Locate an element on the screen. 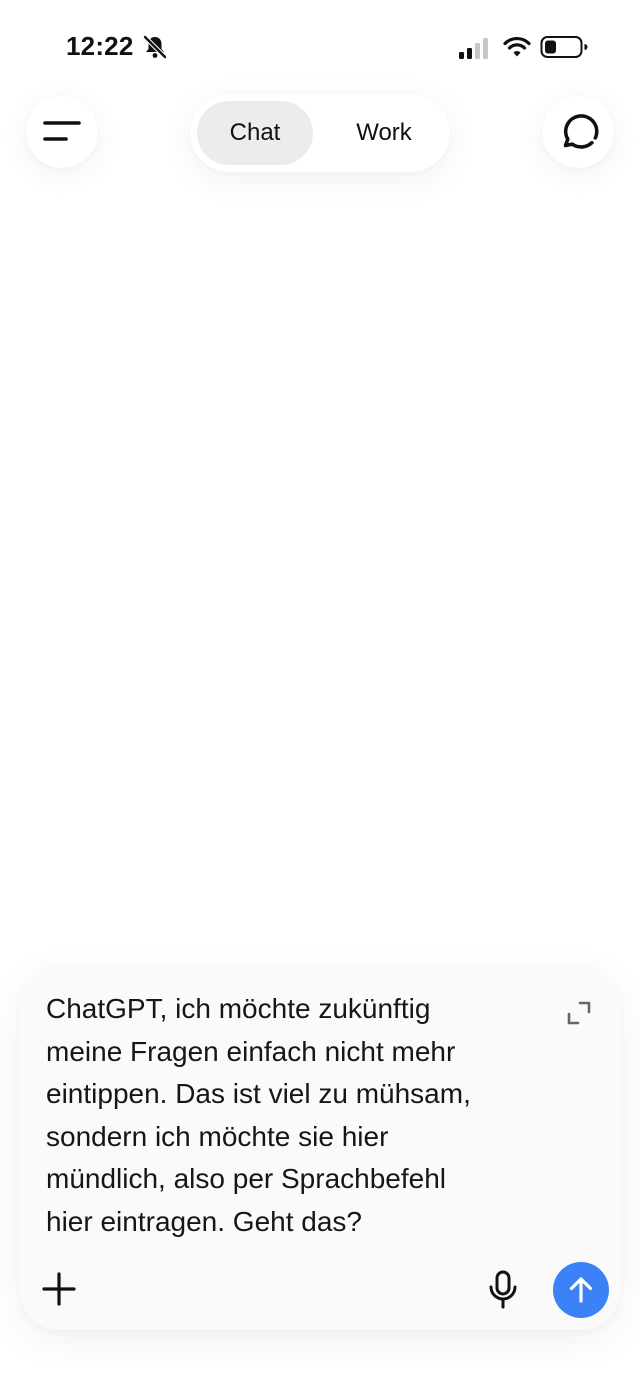 The width and height of the screenshot is (640, 1387). send-arrow-icon is located at coordinates (581, 1290).